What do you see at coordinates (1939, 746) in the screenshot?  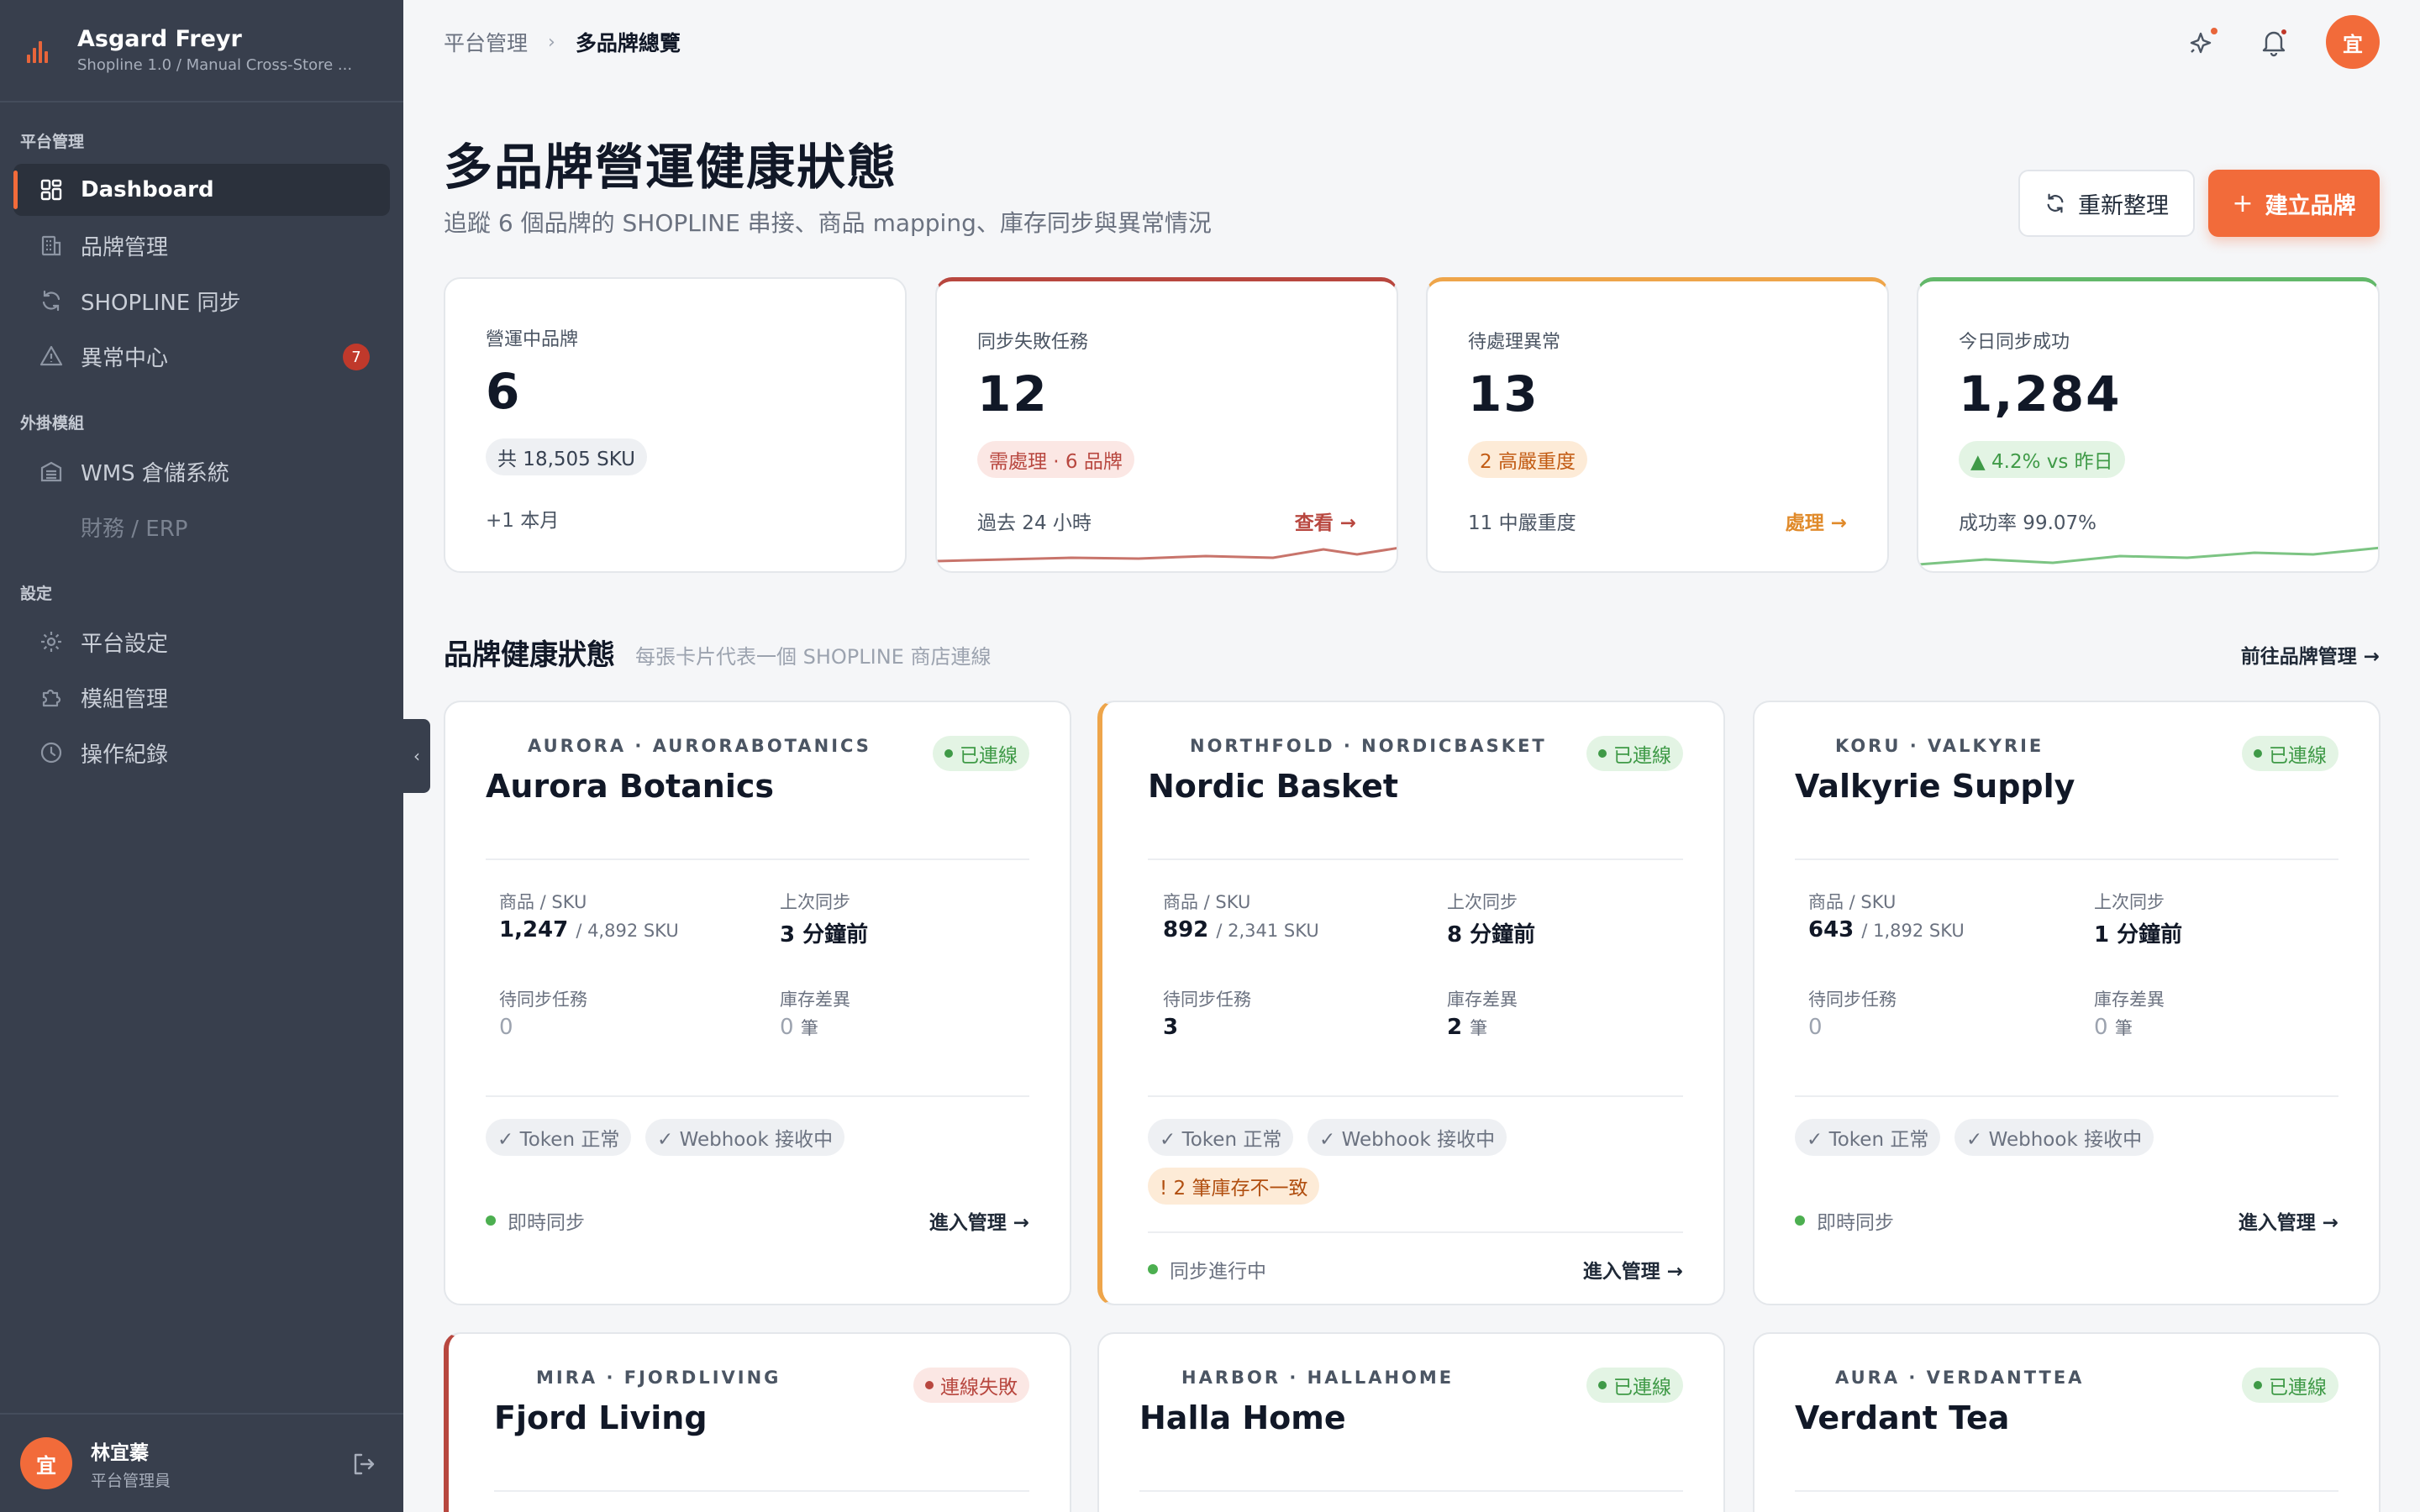 I see `brand-meta: KORU · VALKYRIE` at bounding box center [1939, 746].